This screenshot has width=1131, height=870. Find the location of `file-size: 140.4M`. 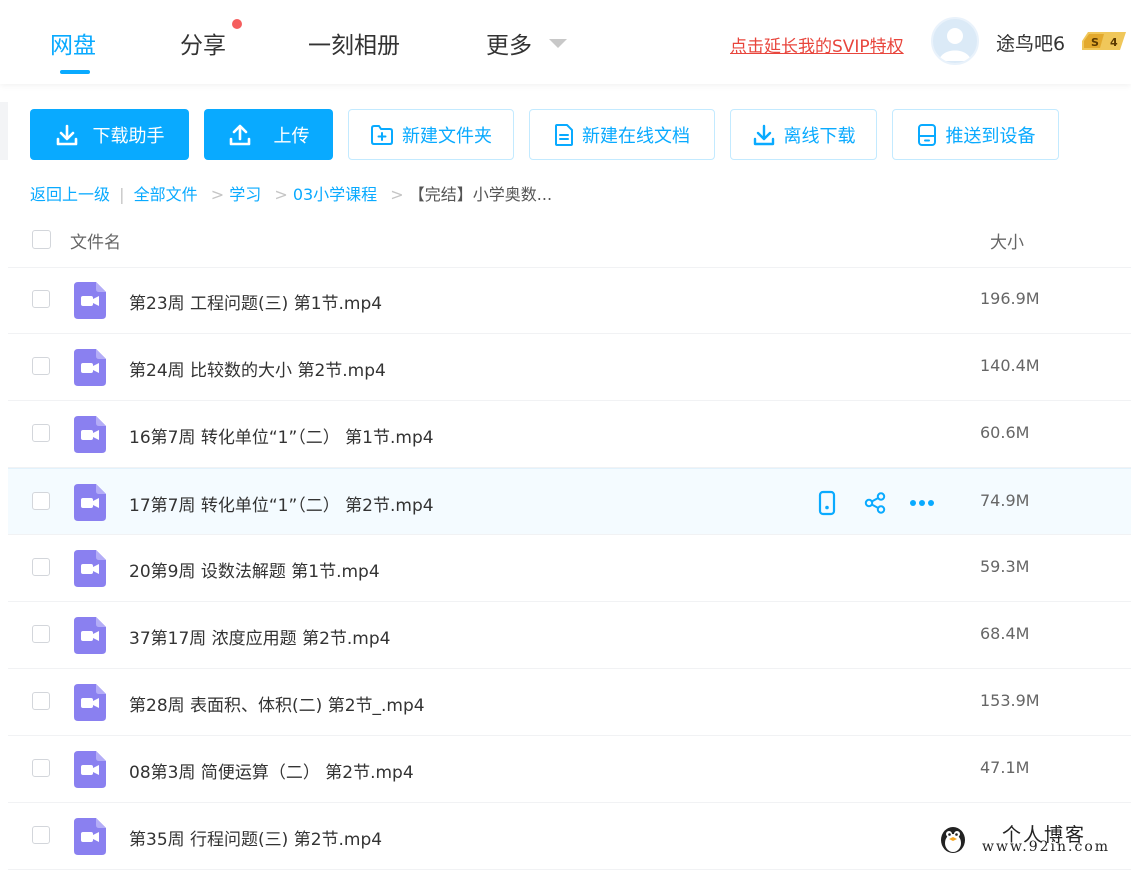

file-size: 140.4M is located at coordinates (1010, 365).